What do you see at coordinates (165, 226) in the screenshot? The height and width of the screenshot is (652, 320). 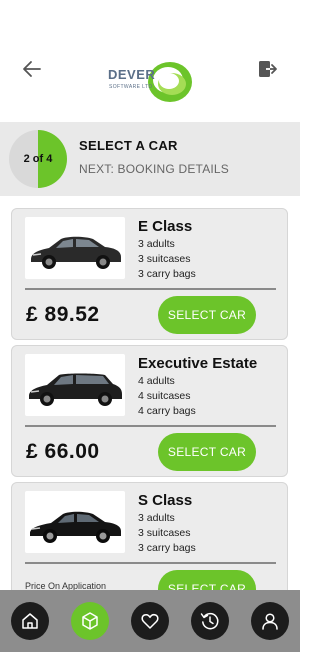 I see `car-name: E Class` at bounding box center [165, 226].